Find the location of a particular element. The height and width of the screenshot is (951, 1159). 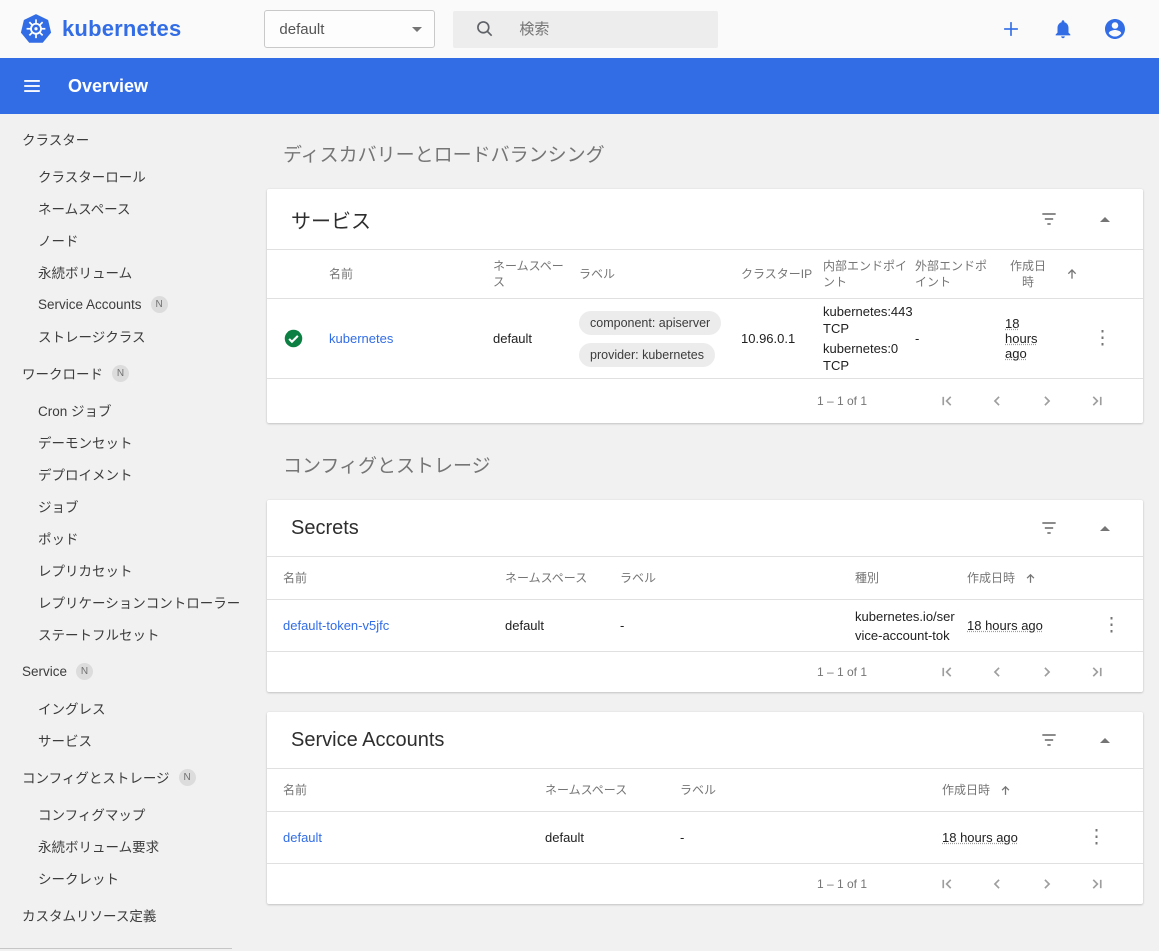

app-toolbar: Overview is located at coordinates (579, 86).